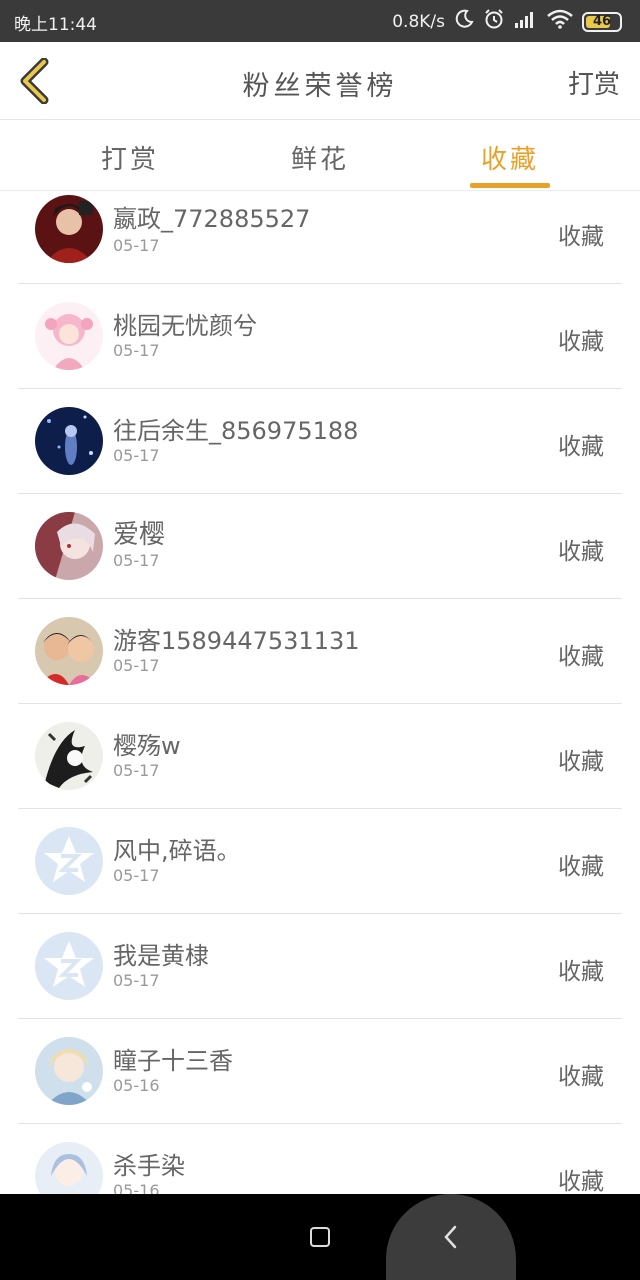 The width and height of the screenshot is (640, 1280). I want to click on recents-button, so click(320, 1237).